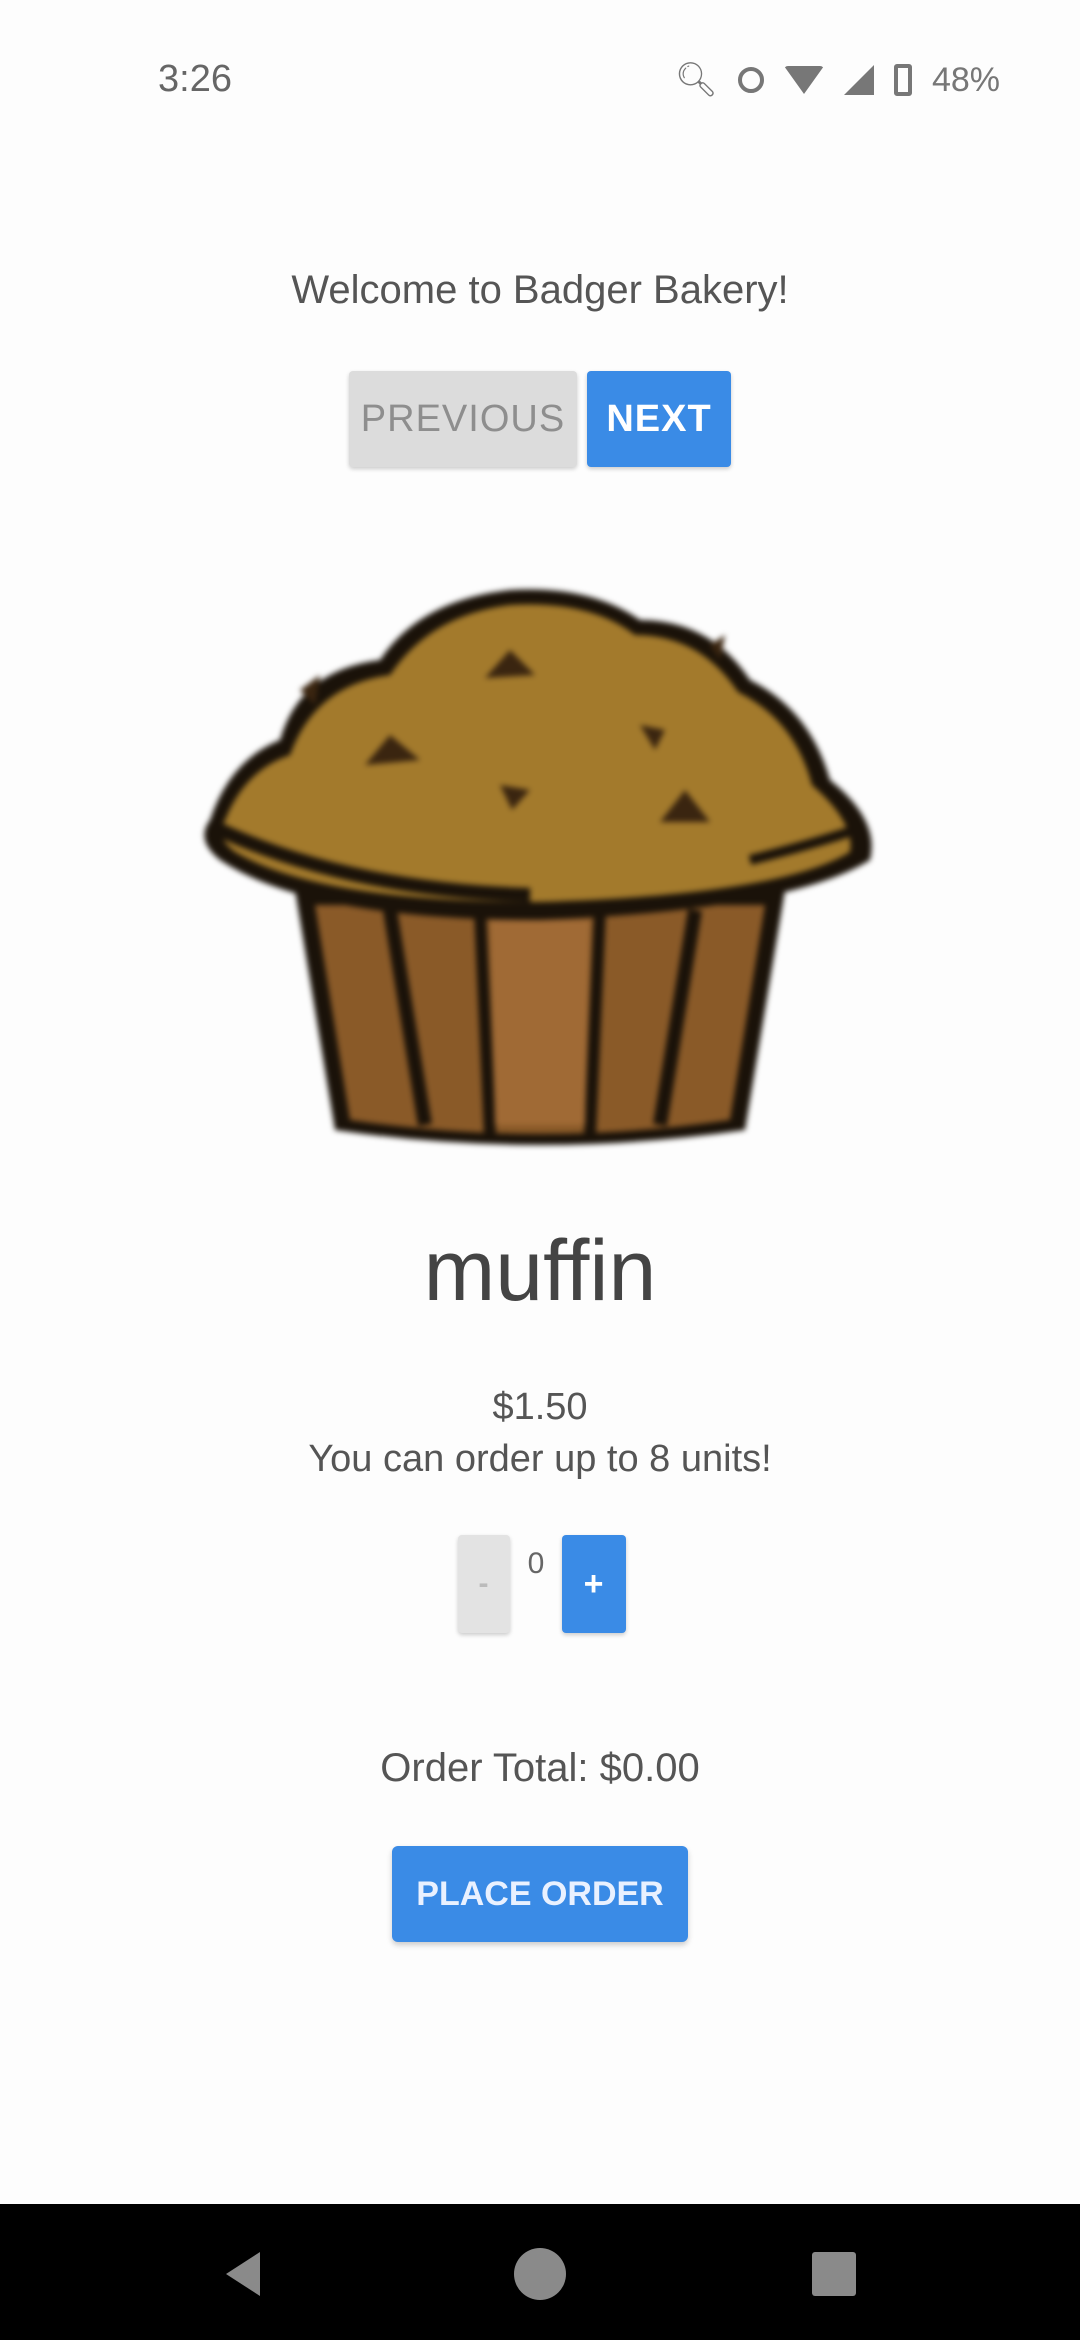 The image size is (1080, 2340). What do you see at coordinates (243, 2274) in the screenshot?
I see `back-icon` at bounding box center [243, 2274].